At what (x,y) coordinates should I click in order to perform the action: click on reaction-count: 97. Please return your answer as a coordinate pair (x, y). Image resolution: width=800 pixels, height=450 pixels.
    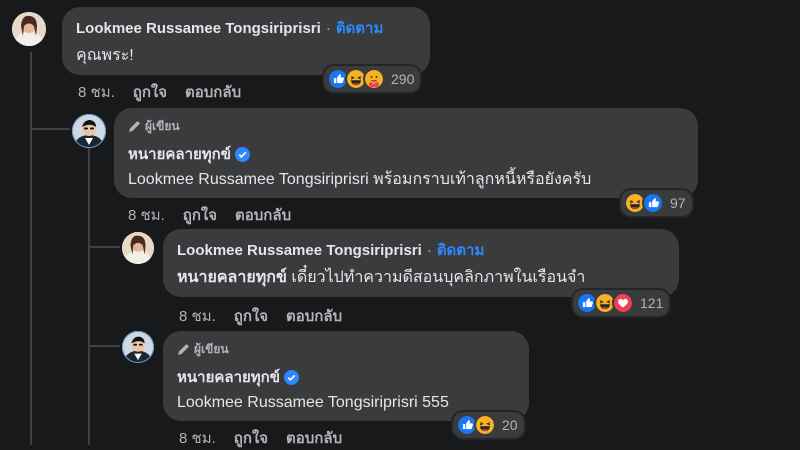
    Looking at the image, I should click on (678, 203).